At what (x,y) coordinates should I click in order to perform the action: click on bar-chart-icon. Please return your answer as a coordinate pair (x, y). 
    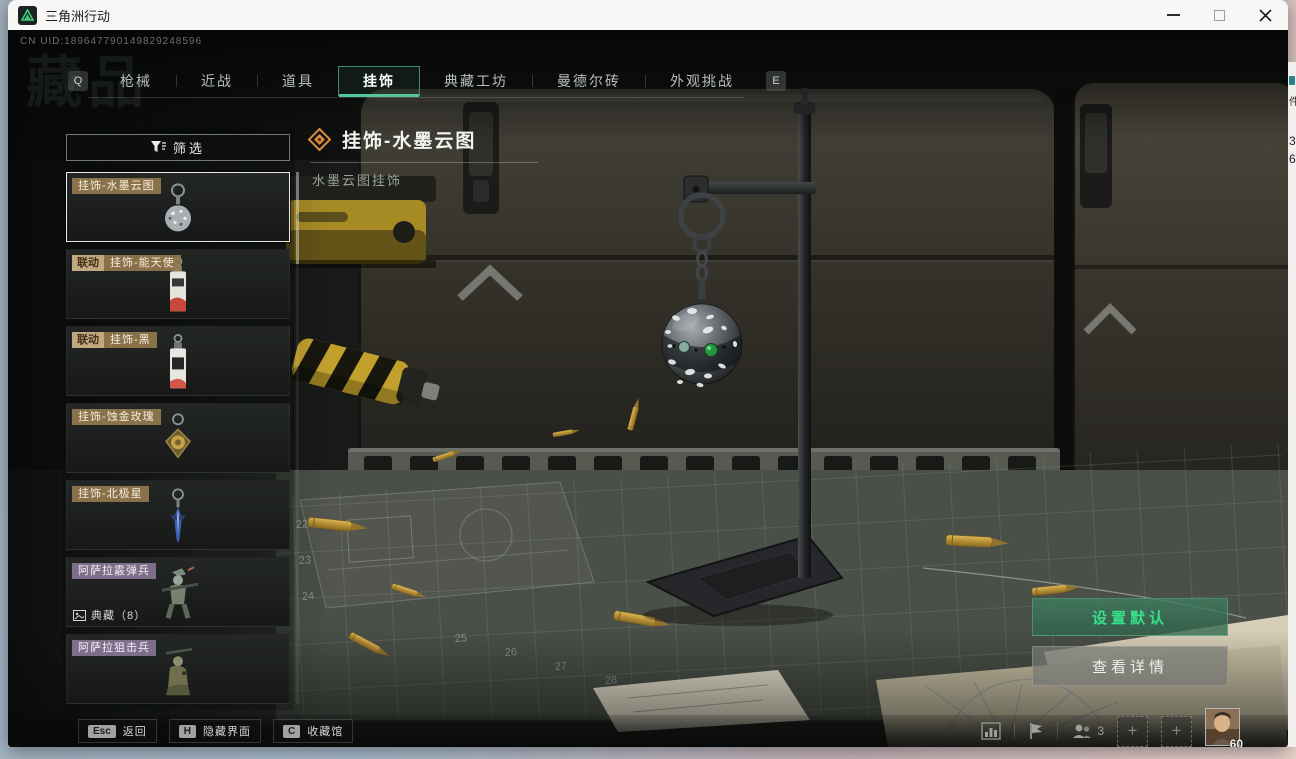
    Looking at the image, I should click on (991, 731).